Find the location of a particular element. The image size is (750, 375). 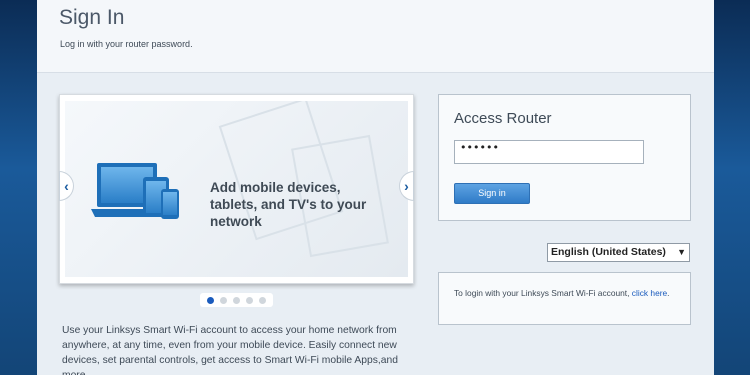

background-left is located at coordinates (18, 187).